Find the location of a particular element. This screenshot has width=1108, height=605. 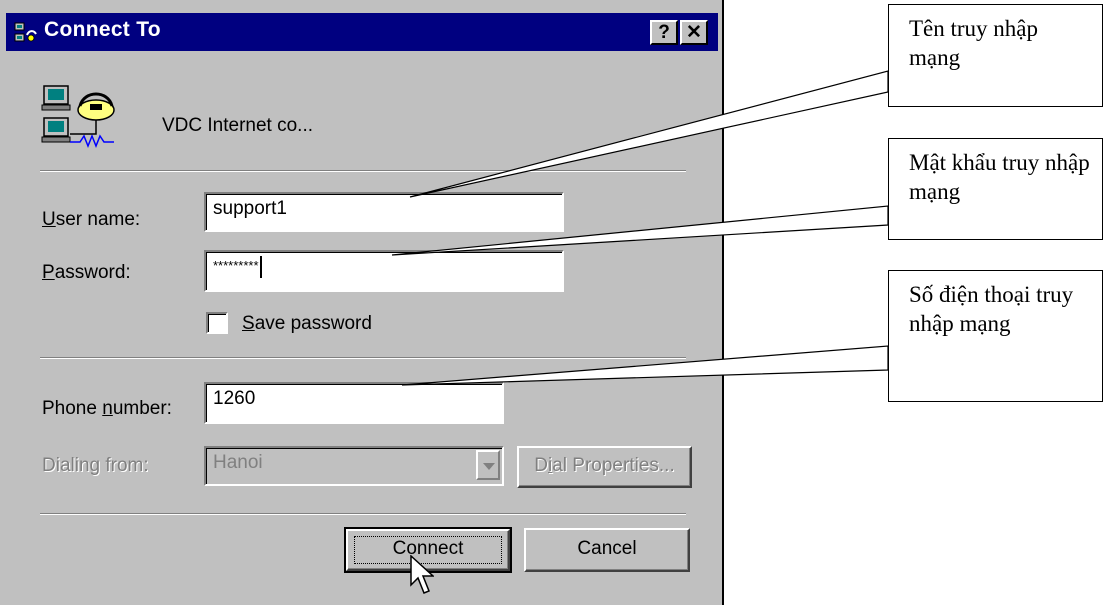

close-button: ✕ is located at coordinates (694, 32).